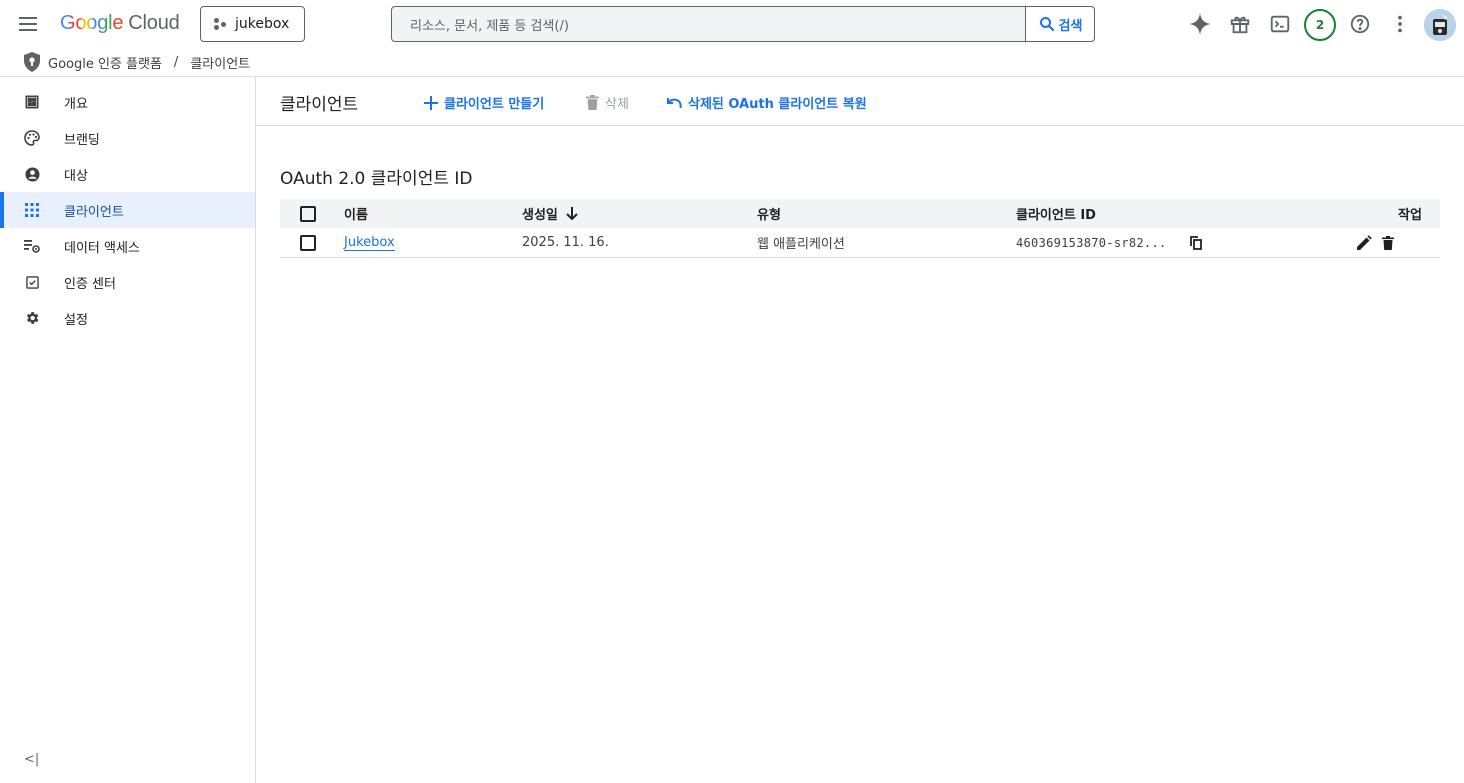 The image size is (1464, 783). Describe the element at coordinates (1056, 215) in the screenshot. I see `header-client-id: 클라이언트 ID` at that location.